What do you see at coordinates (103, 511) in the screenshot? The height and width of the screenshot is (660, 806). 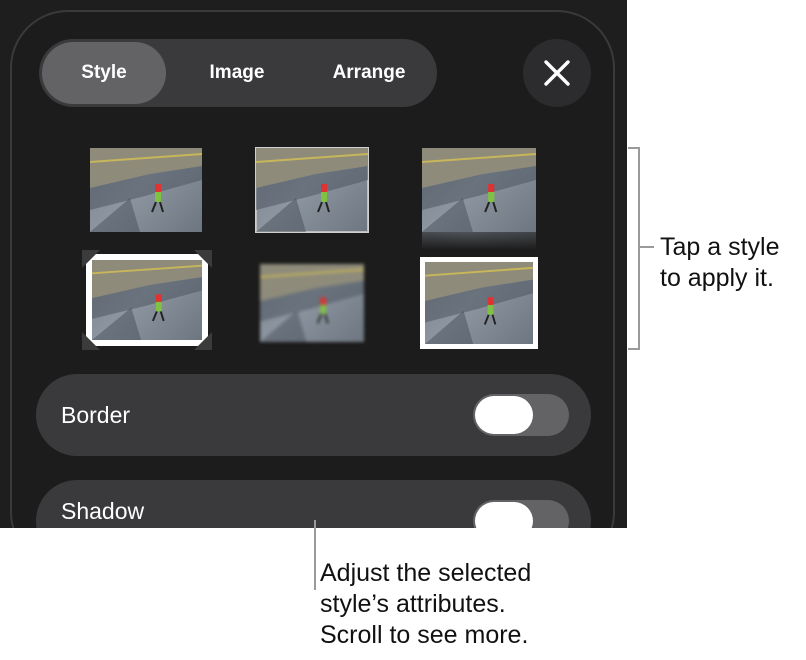 I see `shadow-label: Shadow` at bounding box center [103, 511].